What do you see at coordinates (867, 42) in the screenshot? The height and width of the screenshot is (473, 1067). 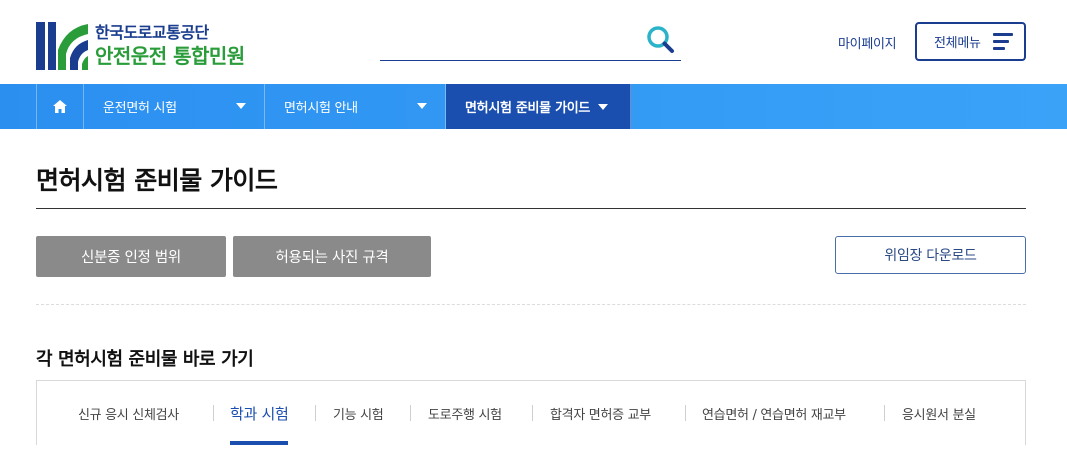 I see `mypage-link: 마이페이지` at bounding box center [867, 42].